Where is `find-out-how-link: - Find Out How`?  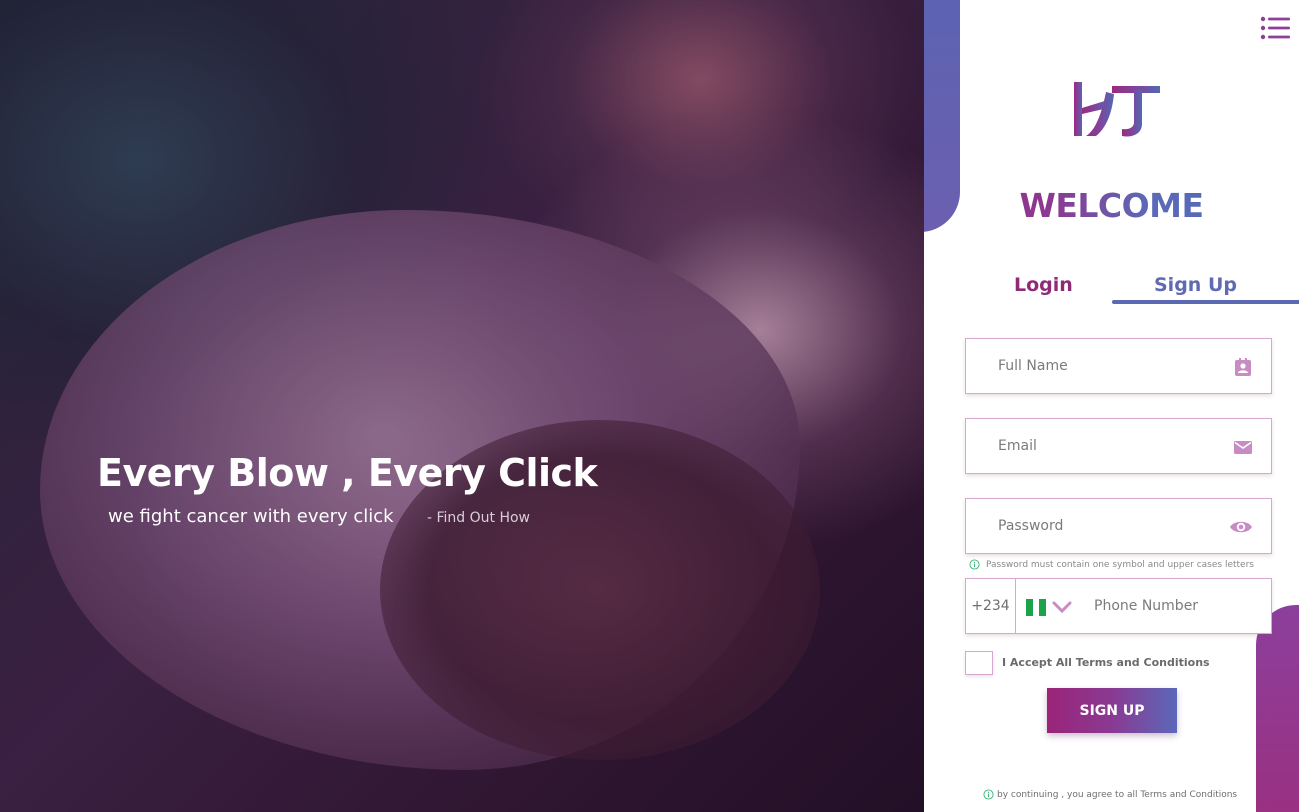 find-out-how-link: - Find Out How is located at coordinates (478, 518).